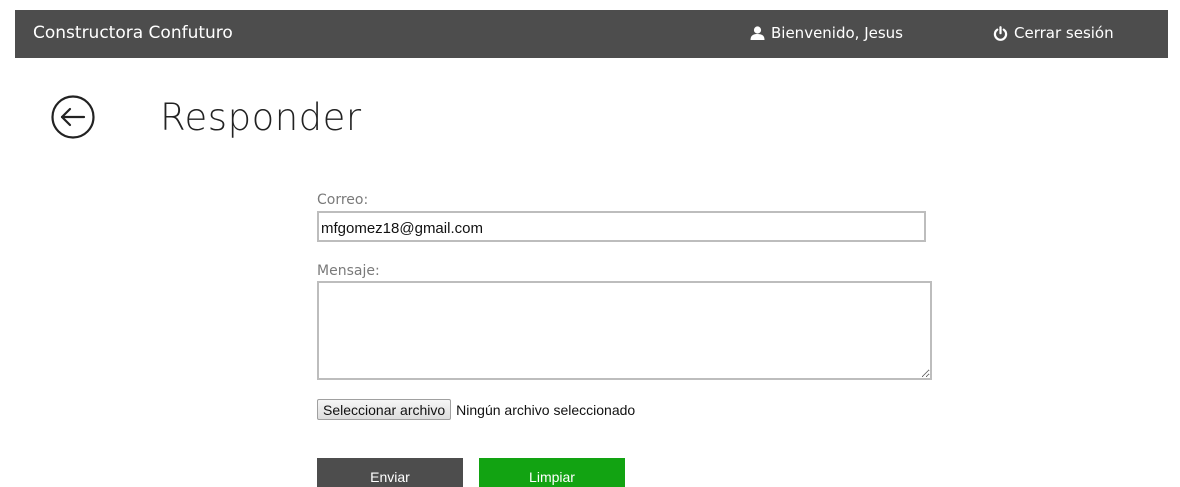 This screenshot has width=1180, height=487. What do you see at coordinates (343, 200) in the screenshot?
I see `email-label: Correo:` at bounding box center [343, 200].